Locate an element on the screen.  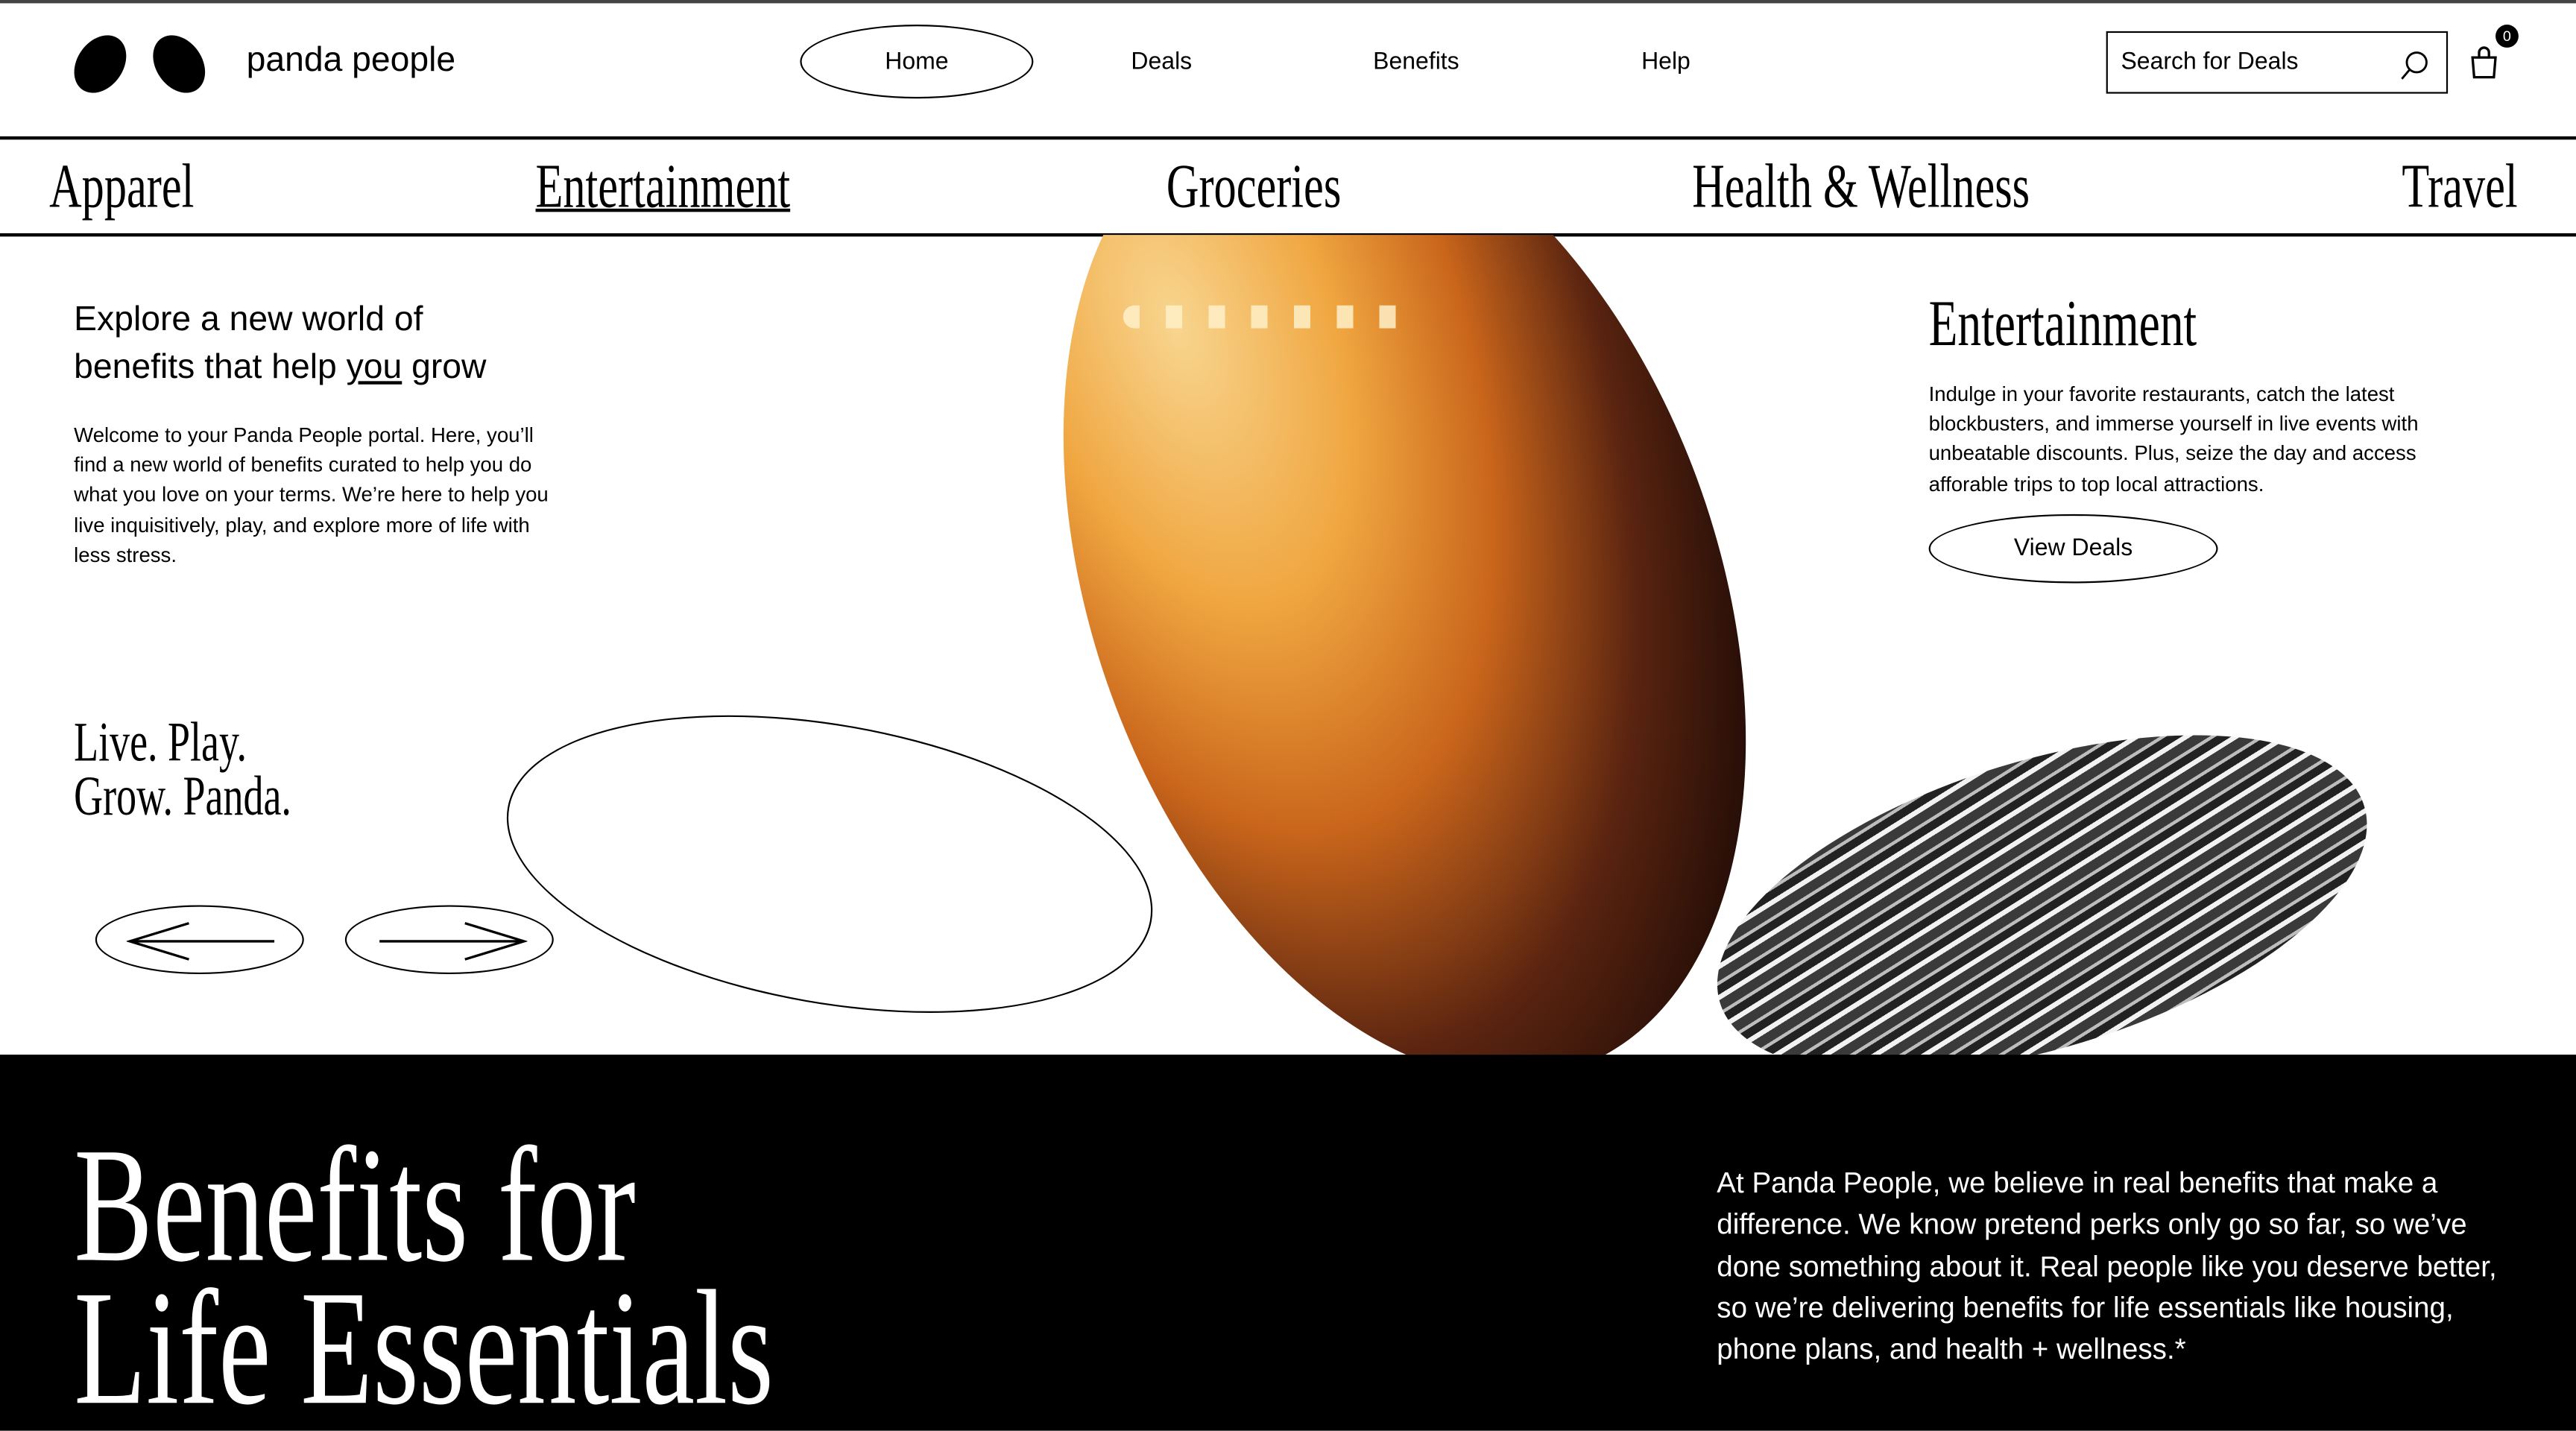
next-button is located at coordinates (449, 940).